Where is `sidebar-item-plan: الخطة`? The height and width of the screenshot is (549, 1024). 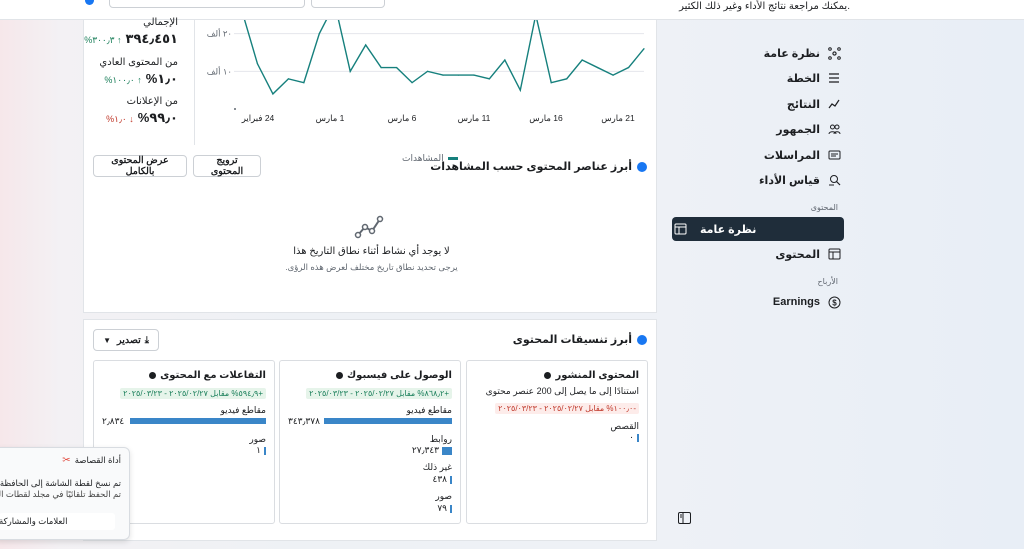
sidebar-item-plan: الخطة is located at coordinates (757, 78).